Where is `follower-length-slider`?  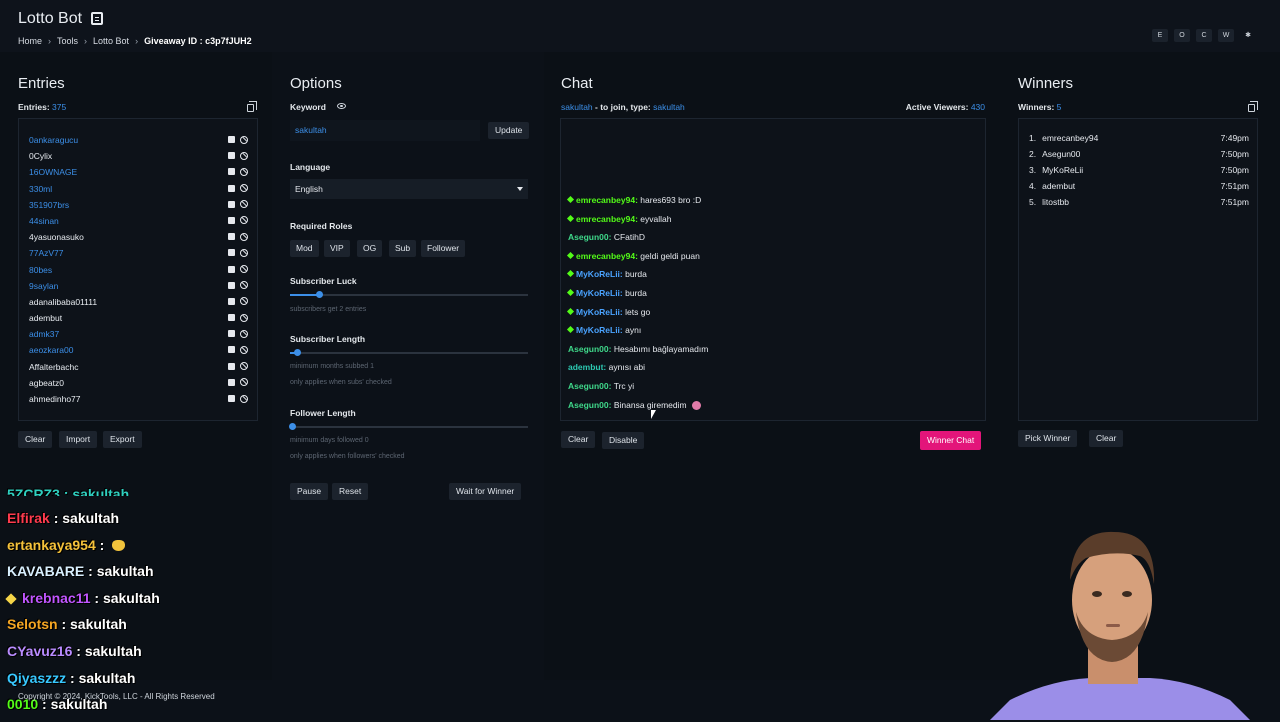
follower-length-slider is located at coordinates (408, 426).